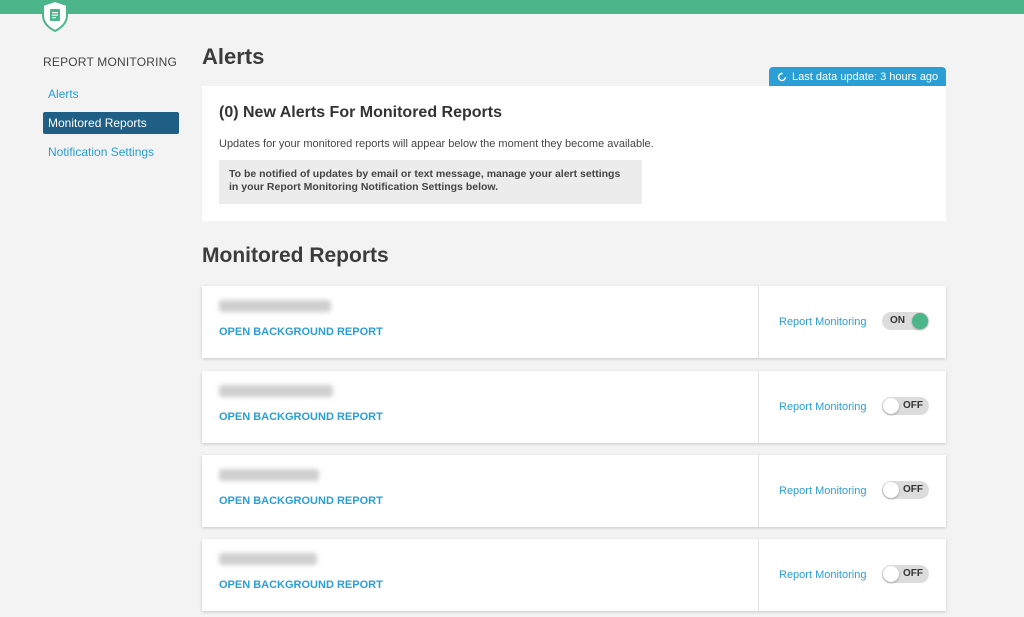 Image resolution: width=1024 pixels, height=617 pixels. What do you see at coordinates (233, 56) in the screenshot?
I see `page-title: Alerts` at bounding box center [233, 56].